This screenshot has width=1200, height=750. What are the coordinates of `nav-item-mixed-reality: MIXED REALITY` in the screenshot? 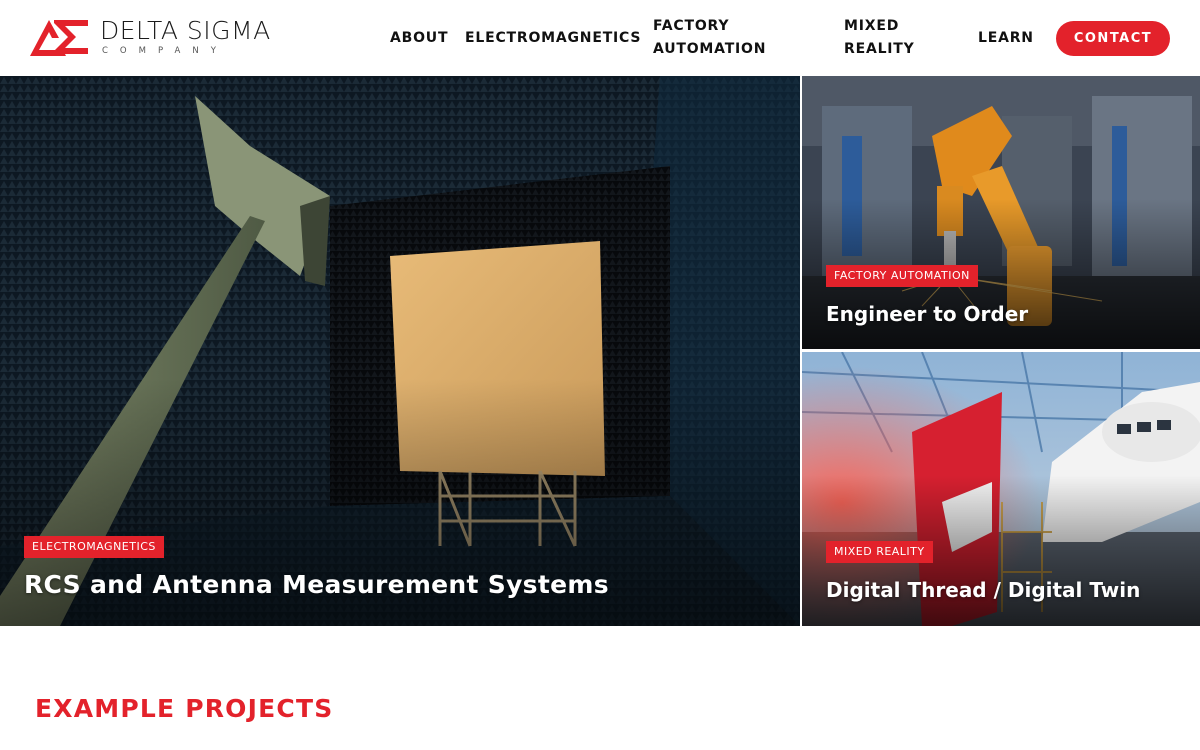 It's located at (899, 38).